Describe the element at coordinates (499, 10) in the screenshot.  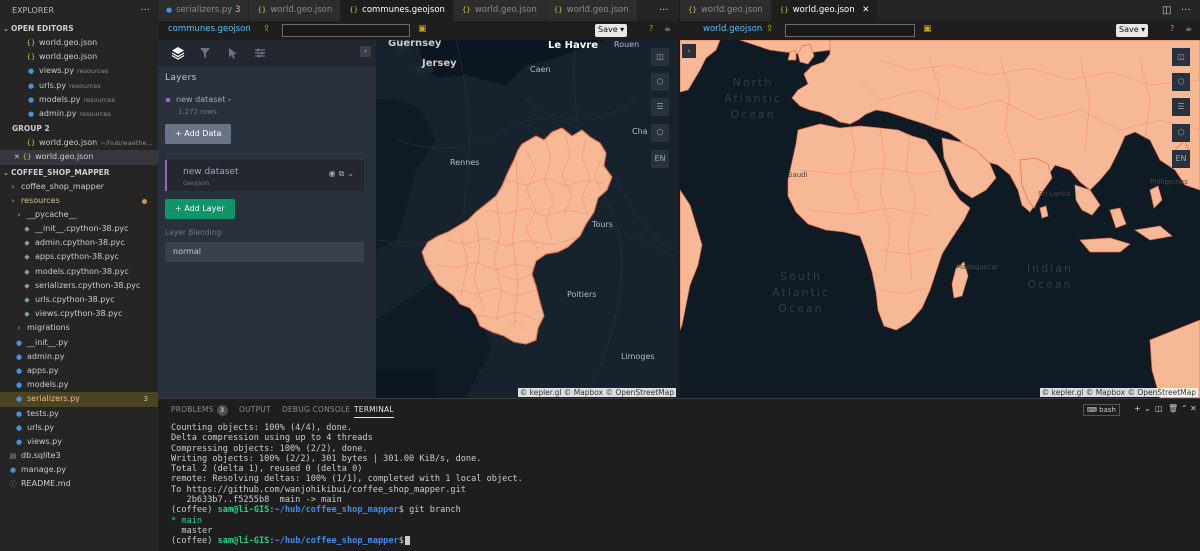
I see `tab-world-geo-json-2: {} world.geo.json` at that location.